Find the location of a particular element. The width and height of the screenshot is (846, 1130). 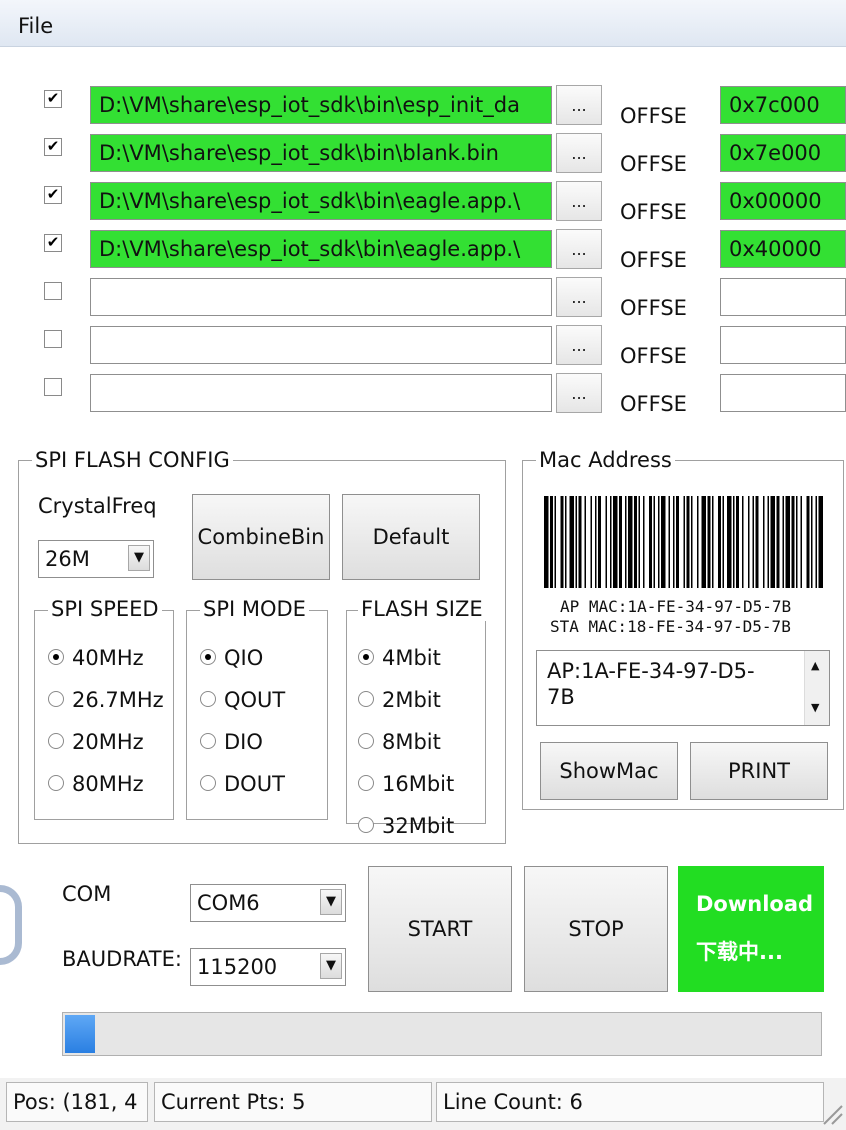

show-mac-button: ShowMac is located at coordinates (609, 771).